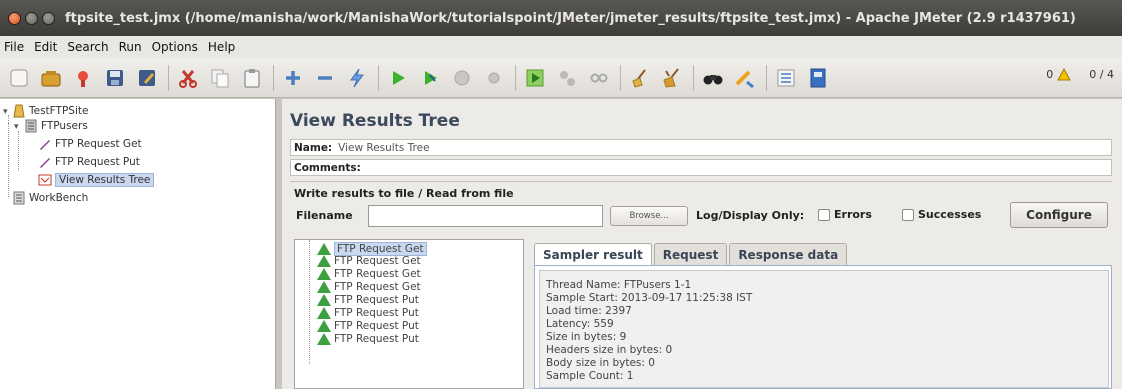 Image resolution: width=1122 pixels, height=389 pixels. I want to click on menu-edit: Edit, so click(45, 47).